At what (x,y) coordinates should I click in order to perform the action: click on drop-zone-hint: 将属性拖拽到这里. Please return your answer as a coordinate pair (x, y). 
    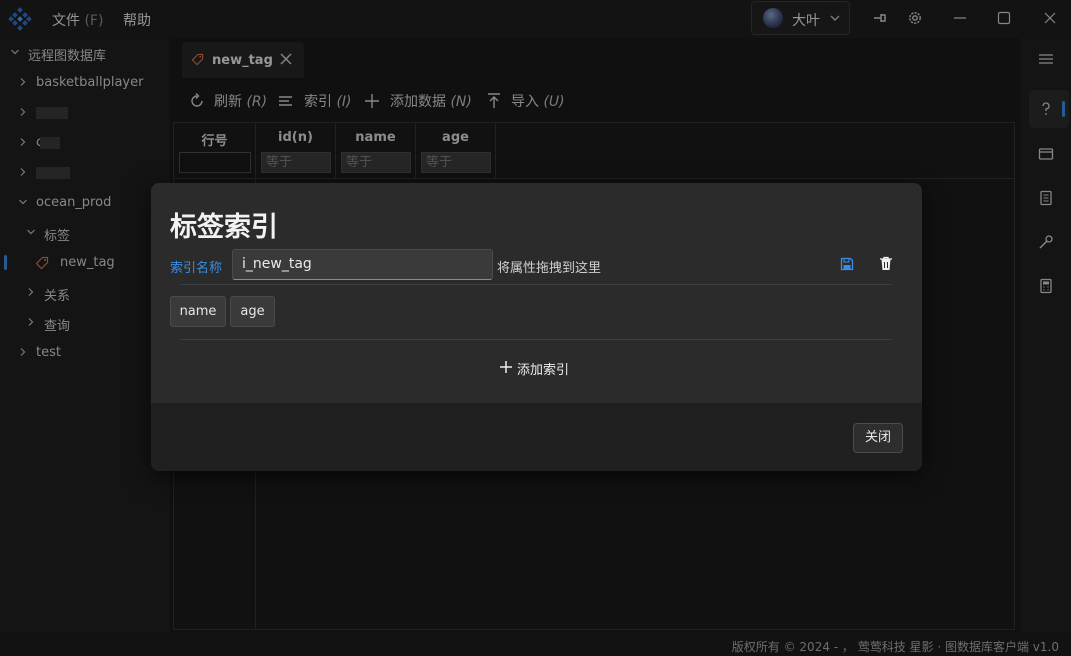
    Looking at the image, I should click on (549, 266).